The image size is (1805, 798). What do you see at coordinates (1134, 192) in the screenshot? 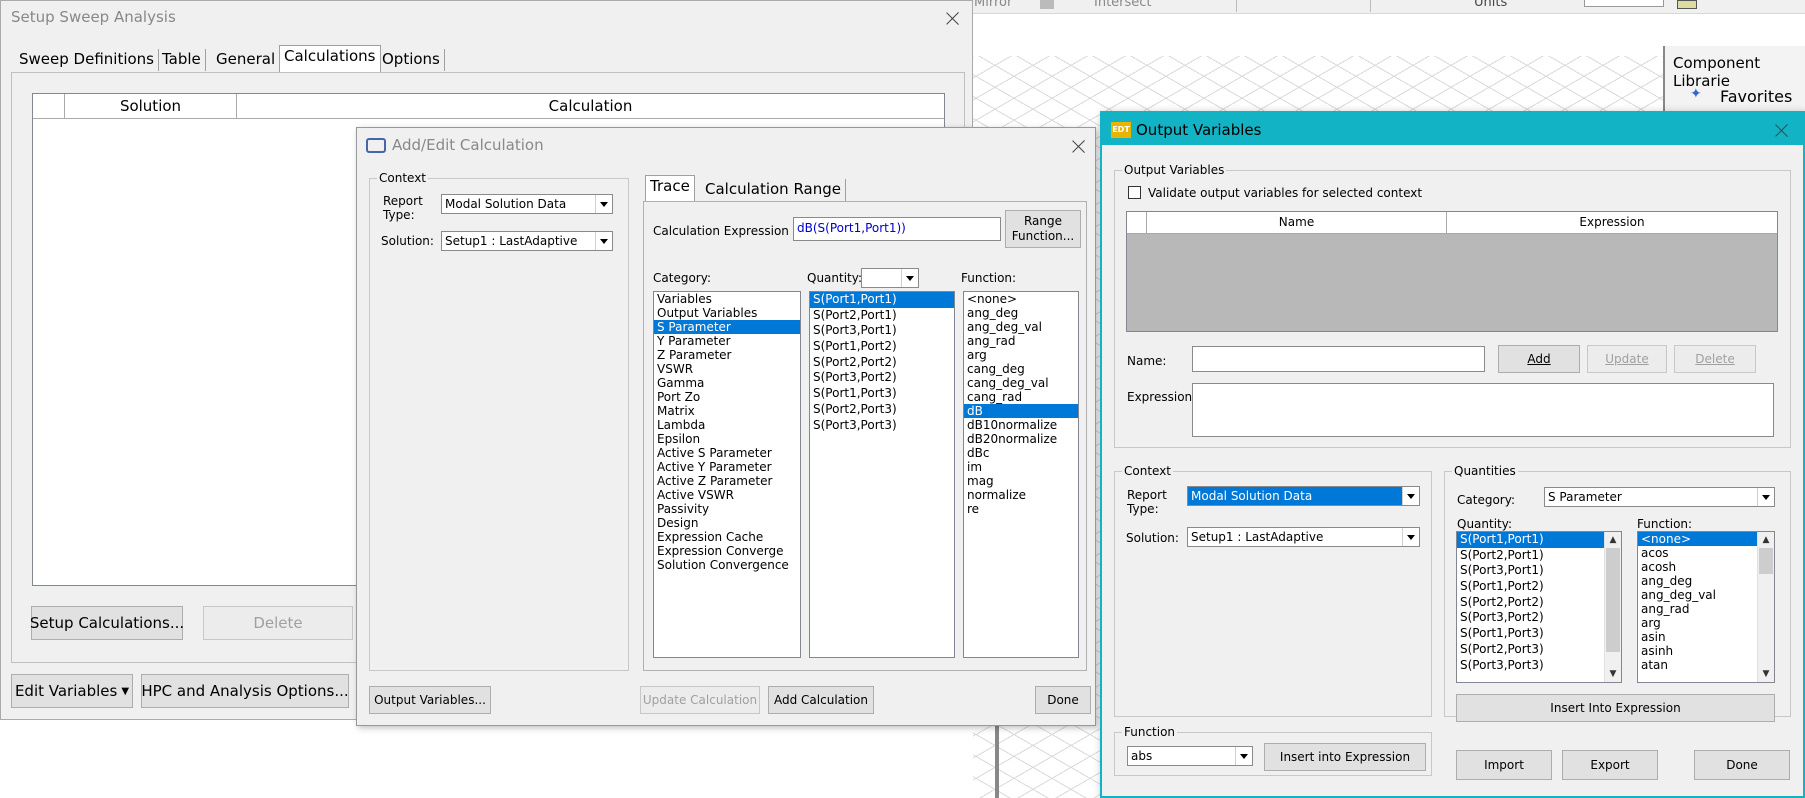
I see `validate-checkbox` at bounding box center [1134, 192].